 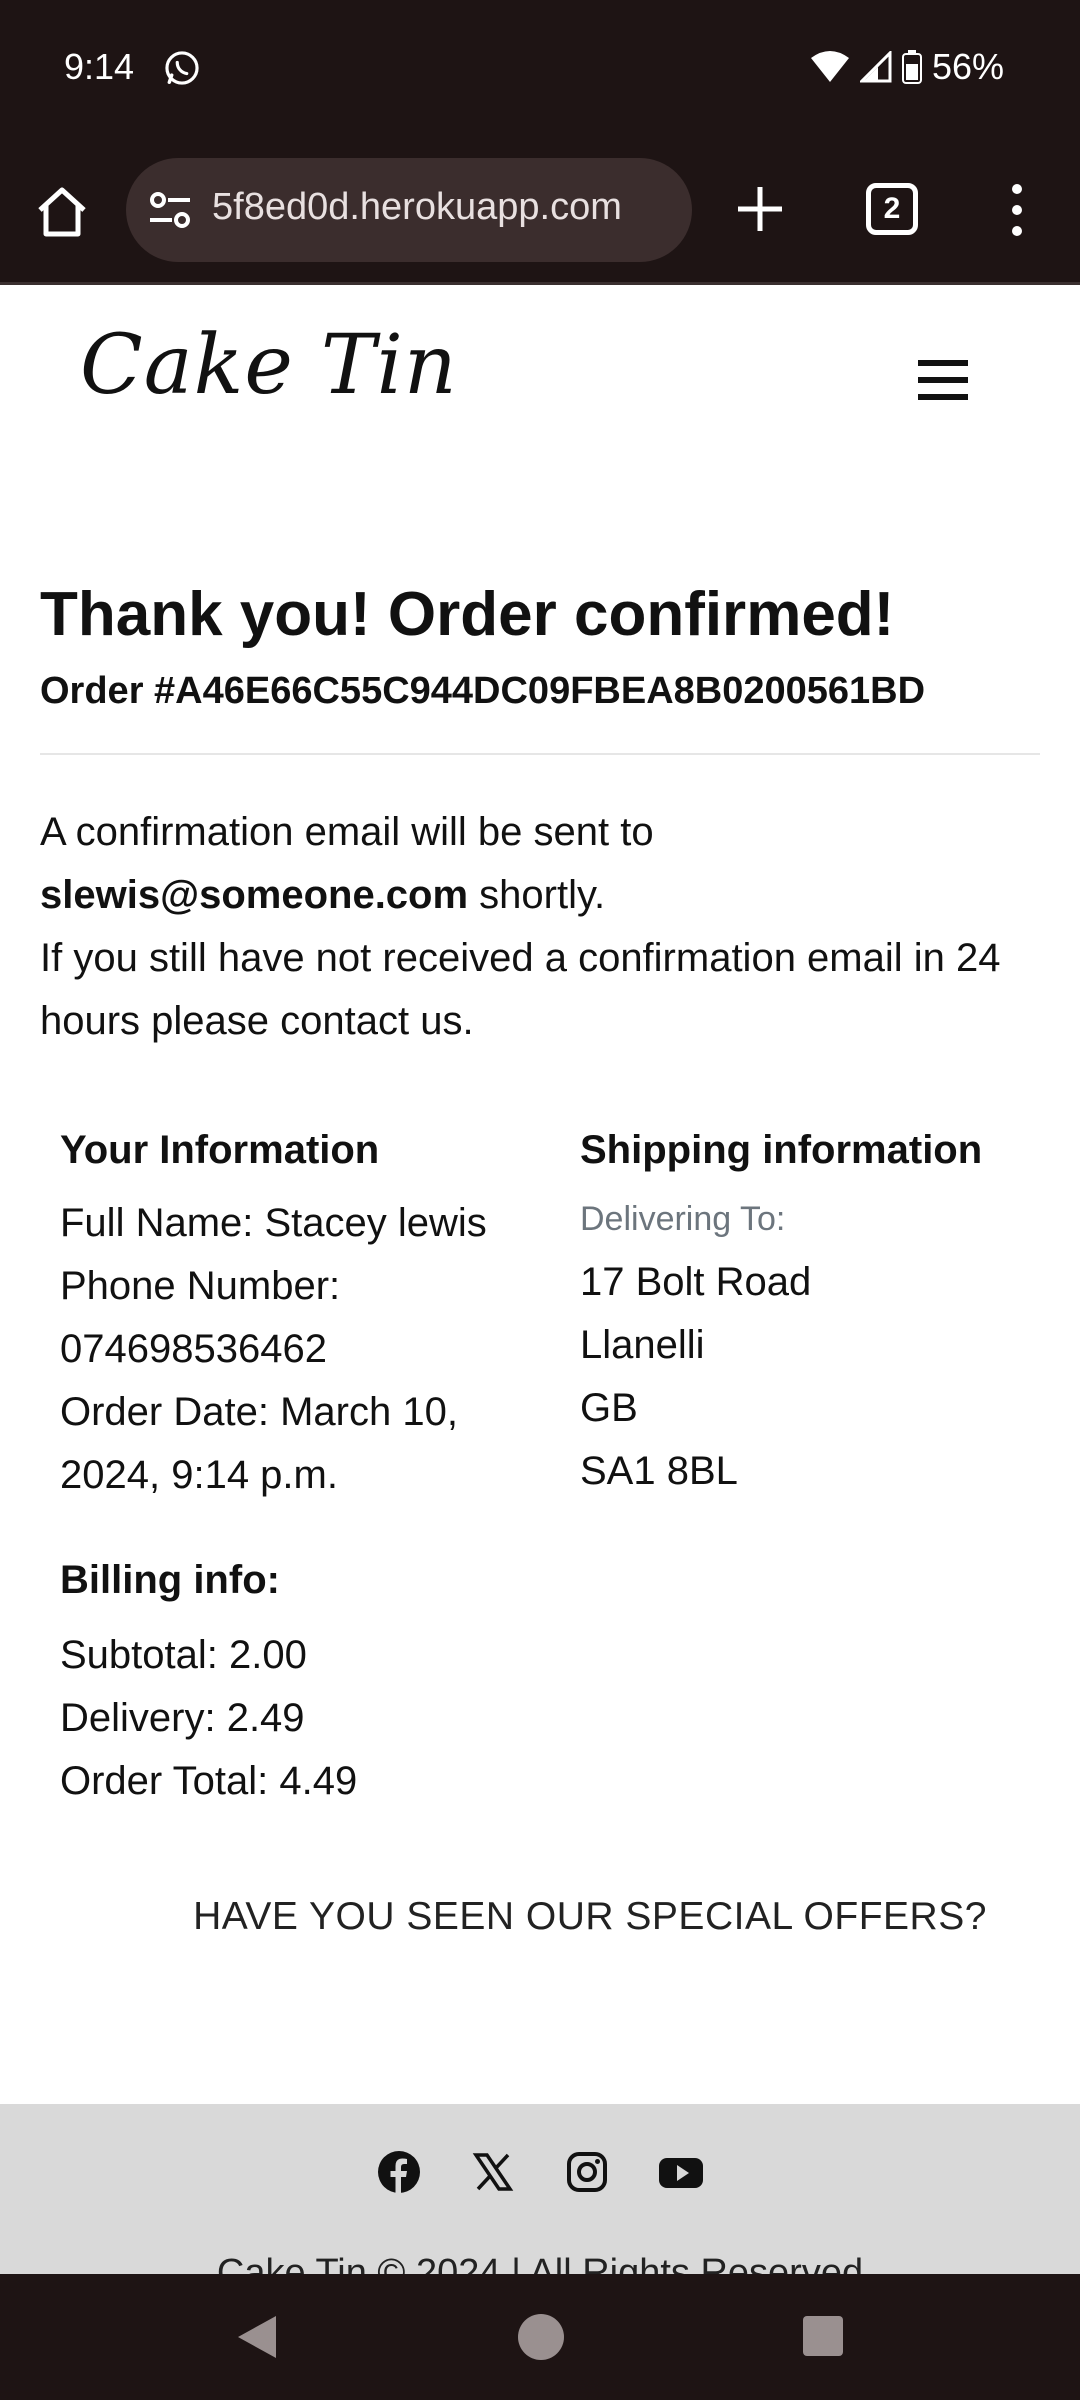 What do you see at coordinates (540, 67) in the screenshot?
I see `status-bar: 9:14 56%` at bounding box center [540, 67].